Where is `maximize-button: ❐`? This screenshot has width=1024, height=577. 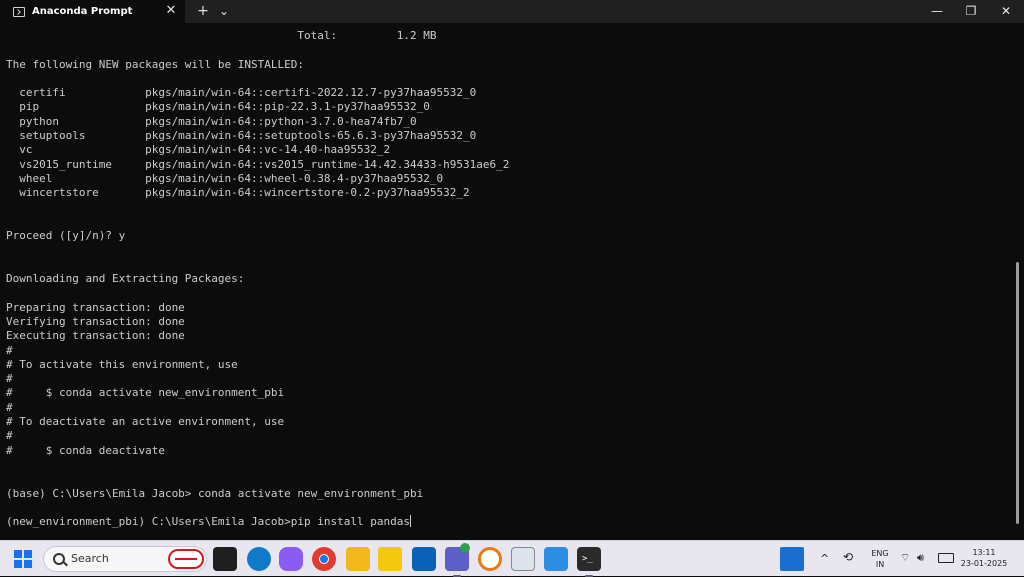 maximize-button: ❐ is located at coordinates (971, 11).